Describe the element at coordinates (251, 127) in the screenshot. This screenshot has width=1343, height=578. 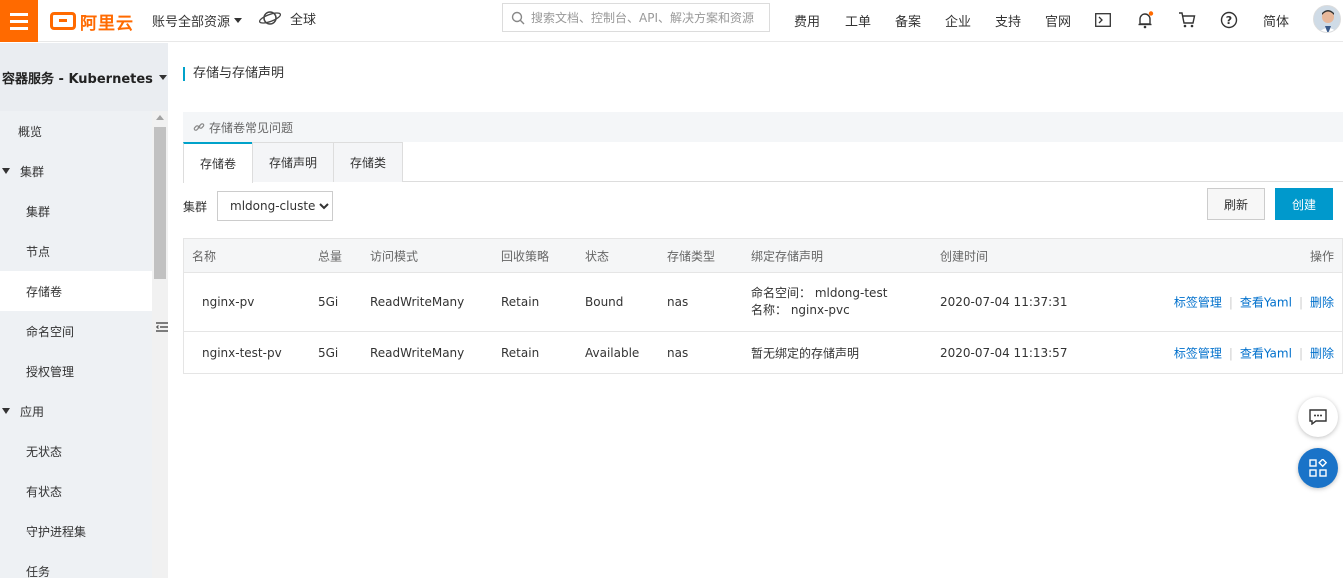
I see `faq-link: 存储卷常见问题` at that location.